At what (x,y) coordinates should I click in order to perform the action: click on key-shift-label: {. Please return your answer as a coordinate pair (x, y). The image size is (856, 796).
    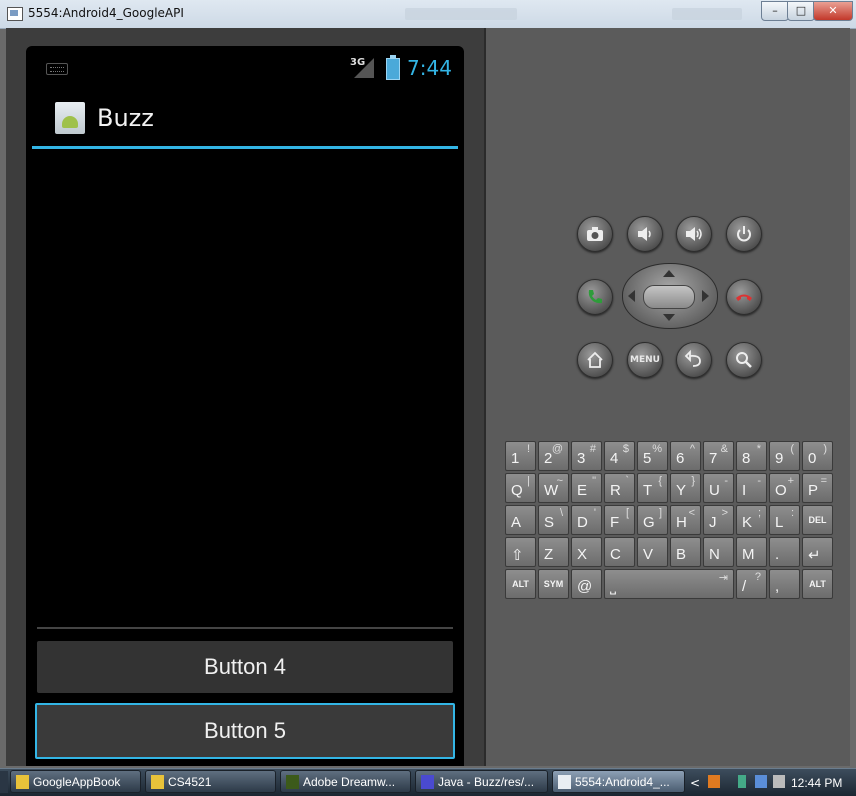
    Looking at the image, I should click on (660, 481).